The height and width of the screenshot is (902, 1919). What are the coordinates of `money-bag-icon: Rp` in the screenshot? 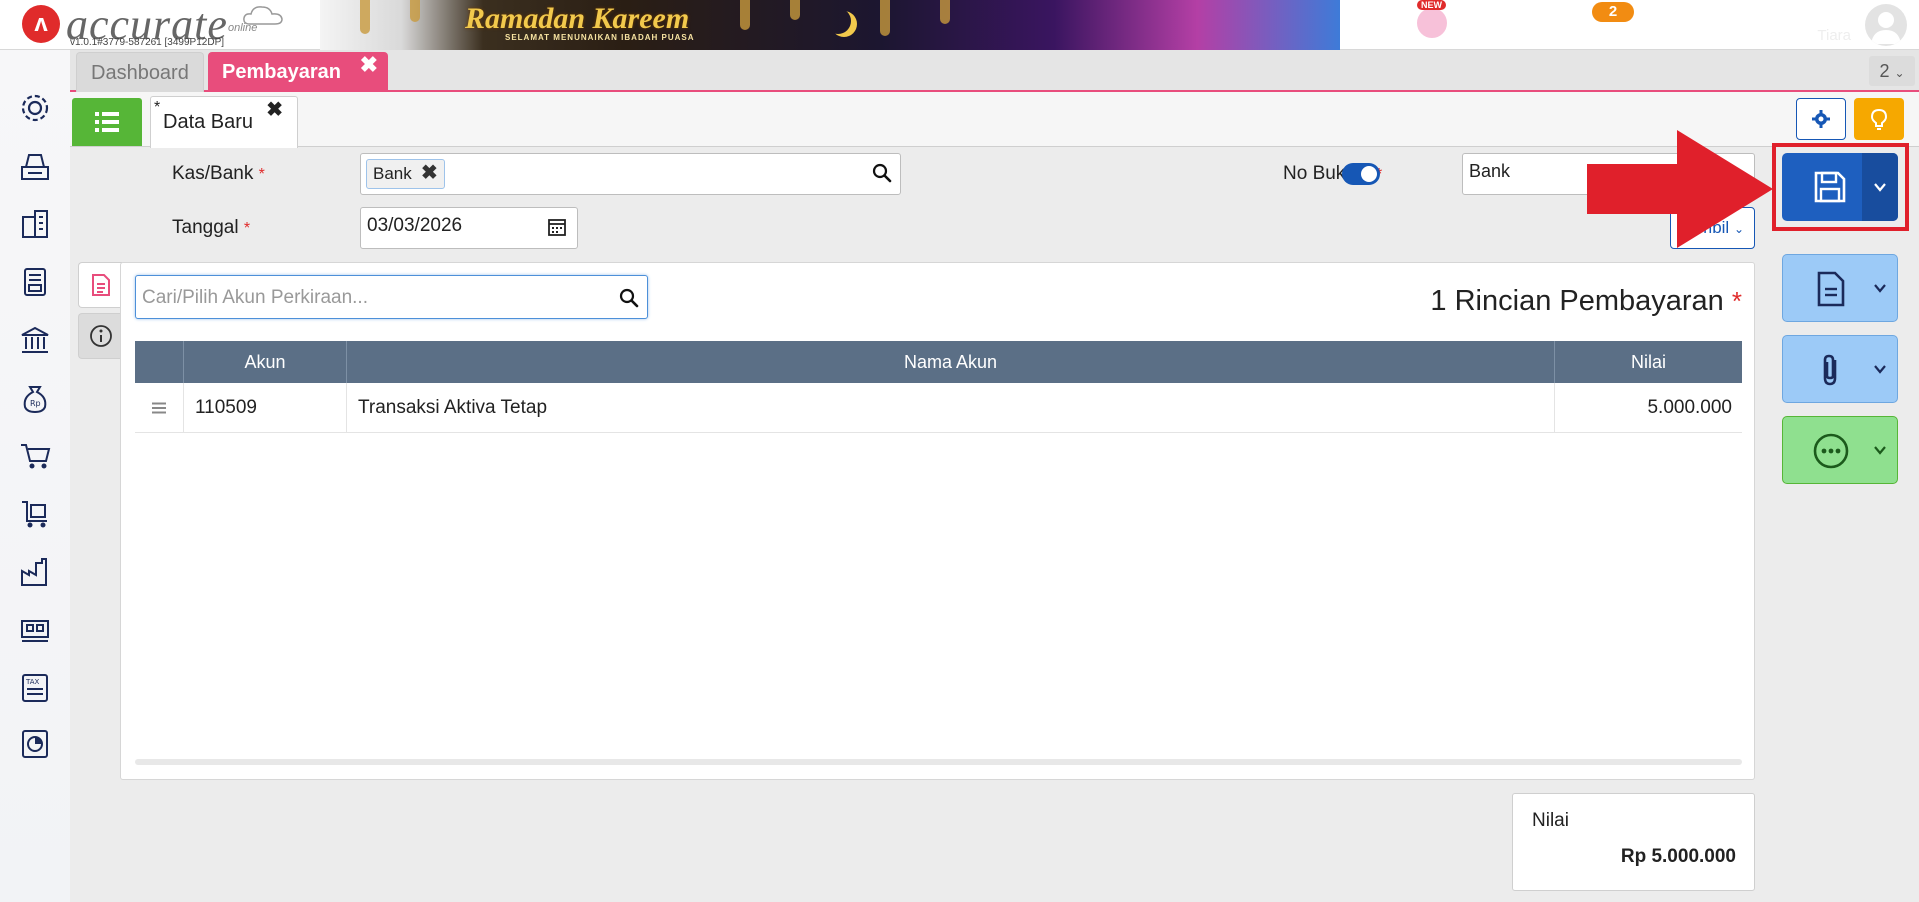 It's located at (35, 400).